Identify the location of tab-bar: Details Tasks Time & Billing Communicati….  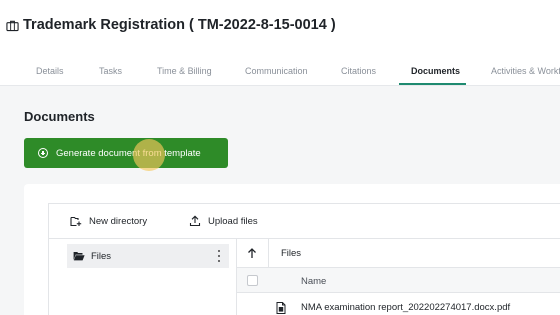
(280, 73).